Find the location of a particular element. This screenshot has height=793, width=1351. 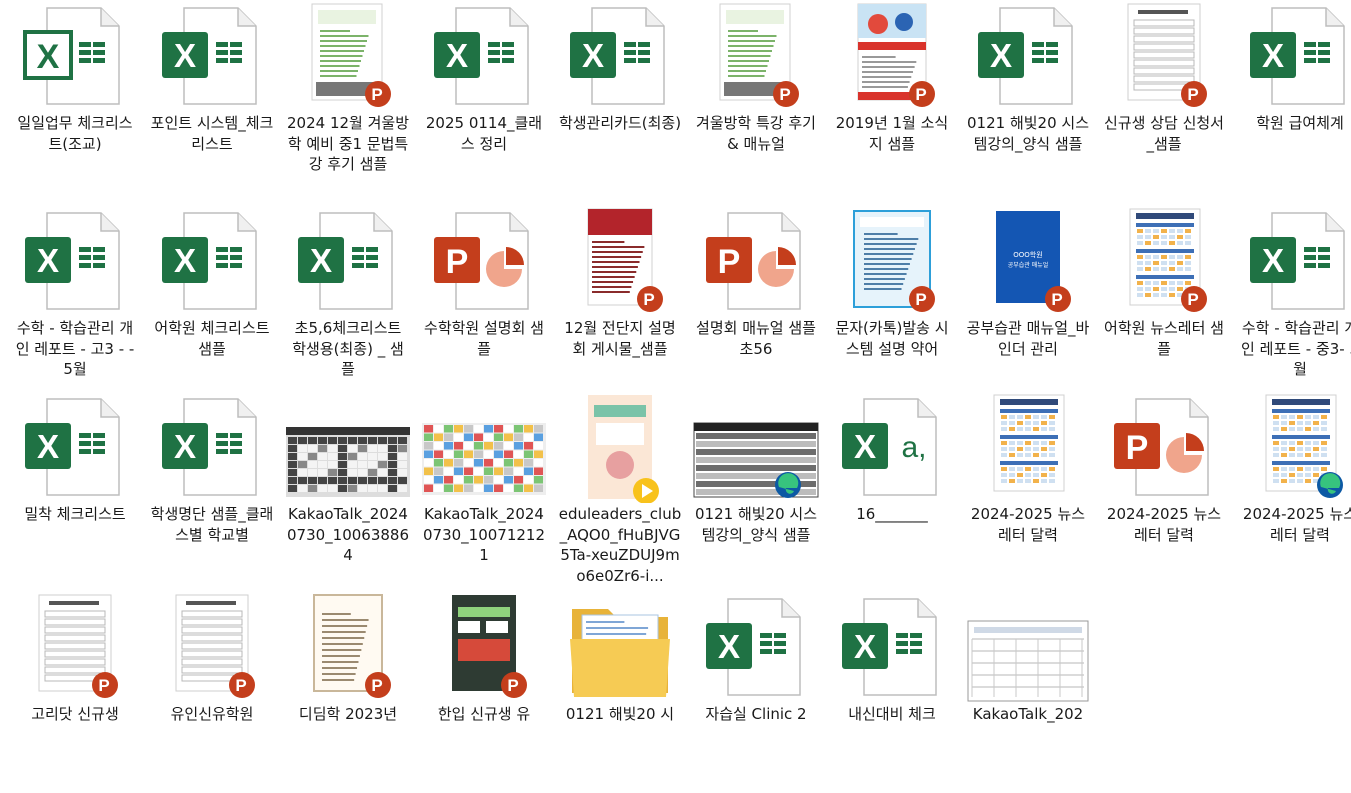

file-item: X 초5,6체크리스트 학생용(최종) _ 샘플 is located at coordinates (348, 307).